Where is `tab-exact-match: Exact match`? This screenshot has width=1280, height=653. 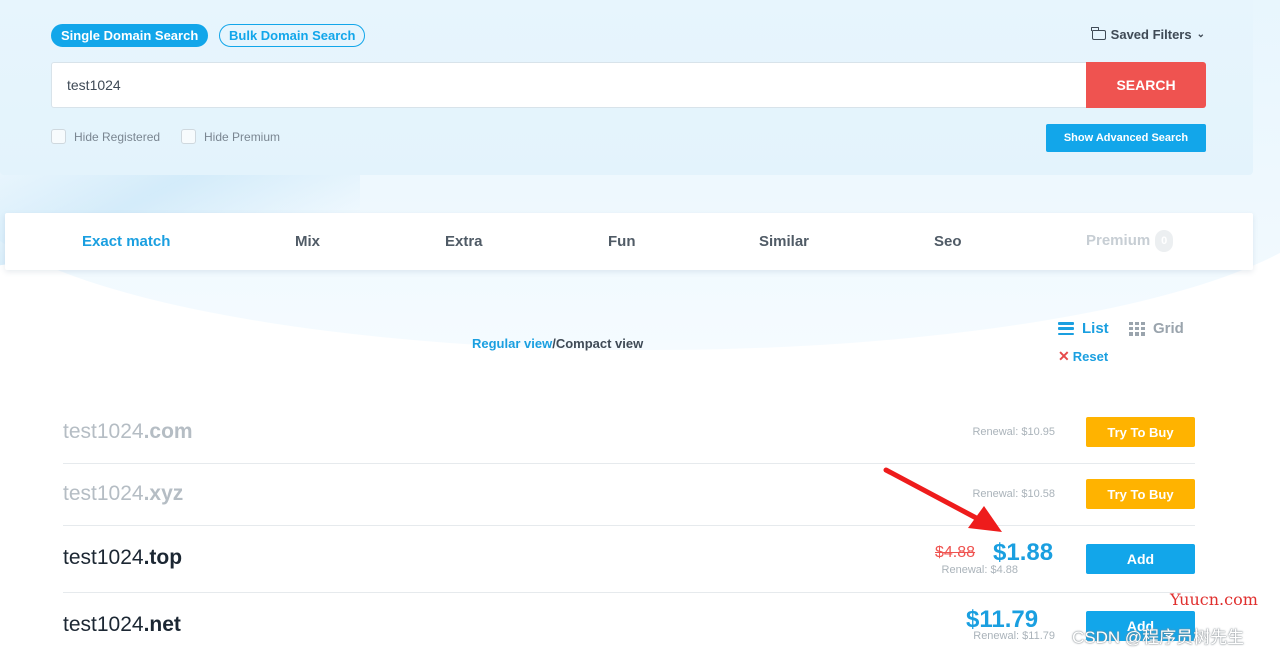 tab-exact-match: Exact match is located at coordinates (126, 241).